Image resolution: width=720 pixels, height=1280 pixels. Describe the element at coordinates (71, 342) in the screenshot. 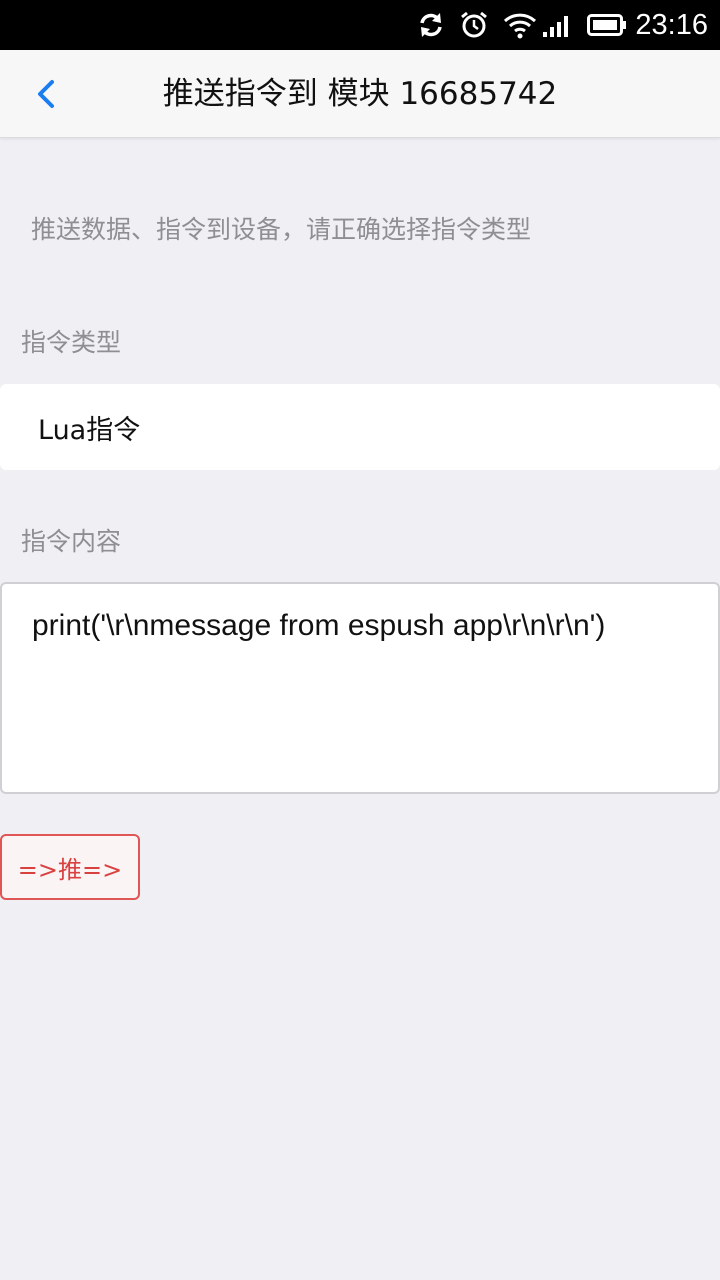

I see `command-type-label: 指令类型` at that location.